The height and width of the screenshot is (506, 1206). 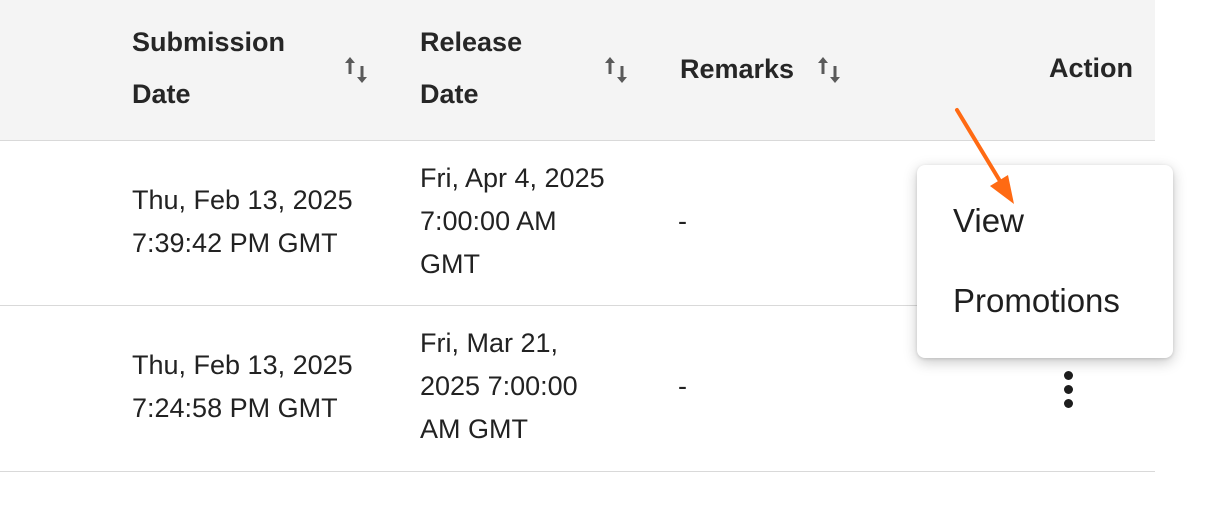 I want to click on cell-text: GMT, so click(x=450, y=264).